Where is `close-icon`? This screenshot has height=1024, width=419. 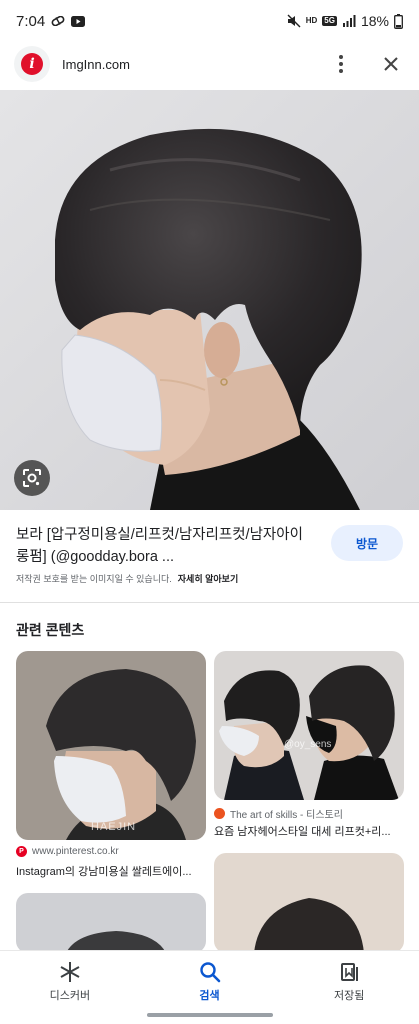
close-icon is located at coordinates (391, 64).